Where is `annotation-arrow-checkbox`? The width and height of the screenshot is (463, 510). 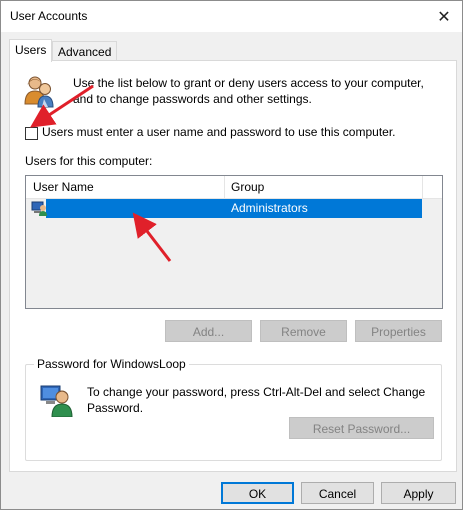
annotation-arrow-checkbox is located at coordinates (61, 106).